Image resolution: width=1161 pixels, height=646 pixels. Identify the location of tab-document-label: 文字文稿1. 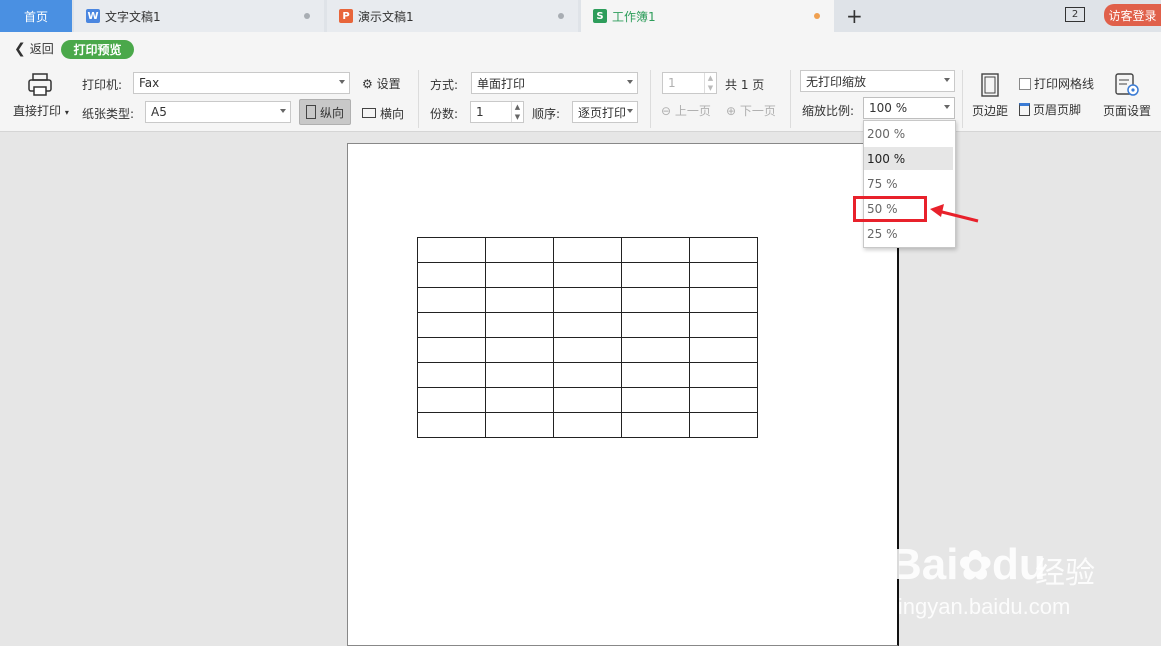
(133, 16).